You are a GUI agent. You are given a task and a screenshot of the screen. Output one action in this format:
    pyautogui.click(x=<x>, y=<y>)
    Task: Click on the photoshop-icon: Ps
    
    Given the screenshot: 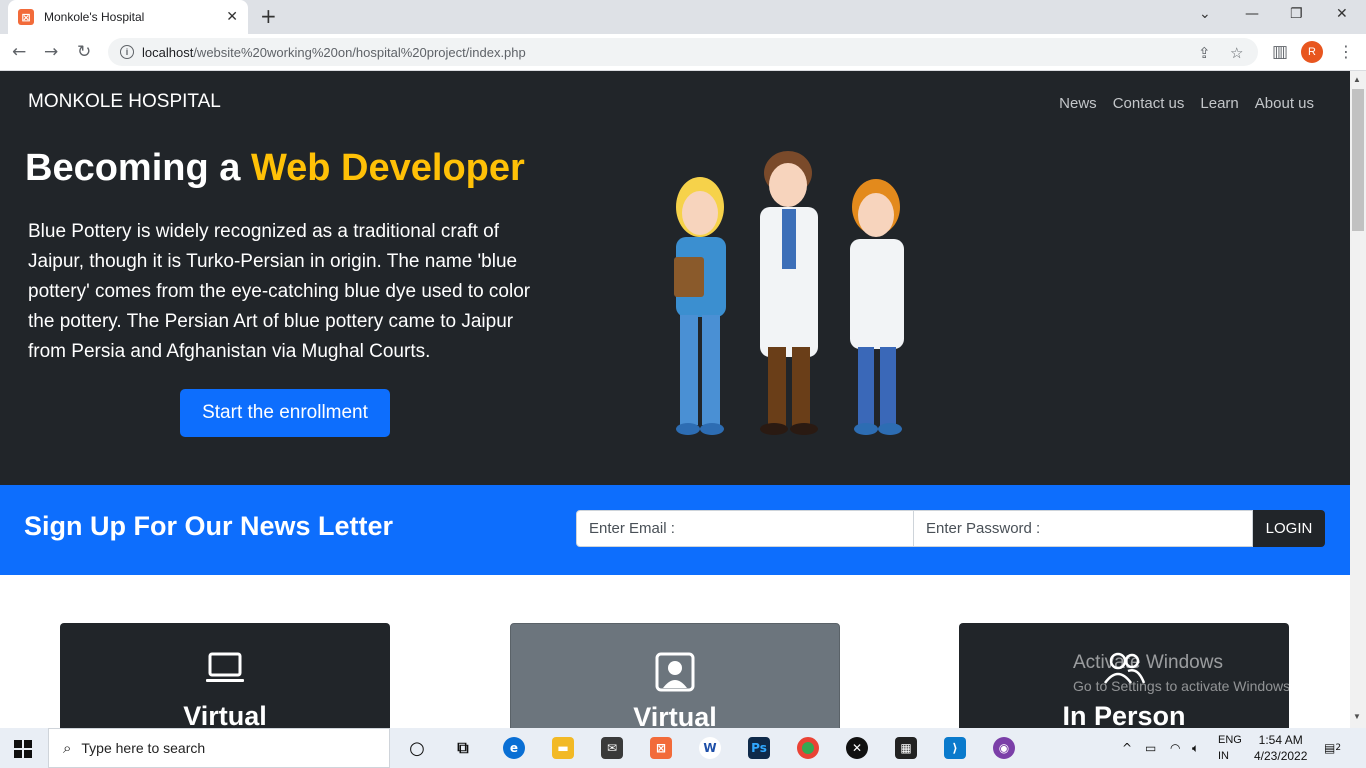 What is the action you would take?
    pyautogui.click(x=759, y=748)
    